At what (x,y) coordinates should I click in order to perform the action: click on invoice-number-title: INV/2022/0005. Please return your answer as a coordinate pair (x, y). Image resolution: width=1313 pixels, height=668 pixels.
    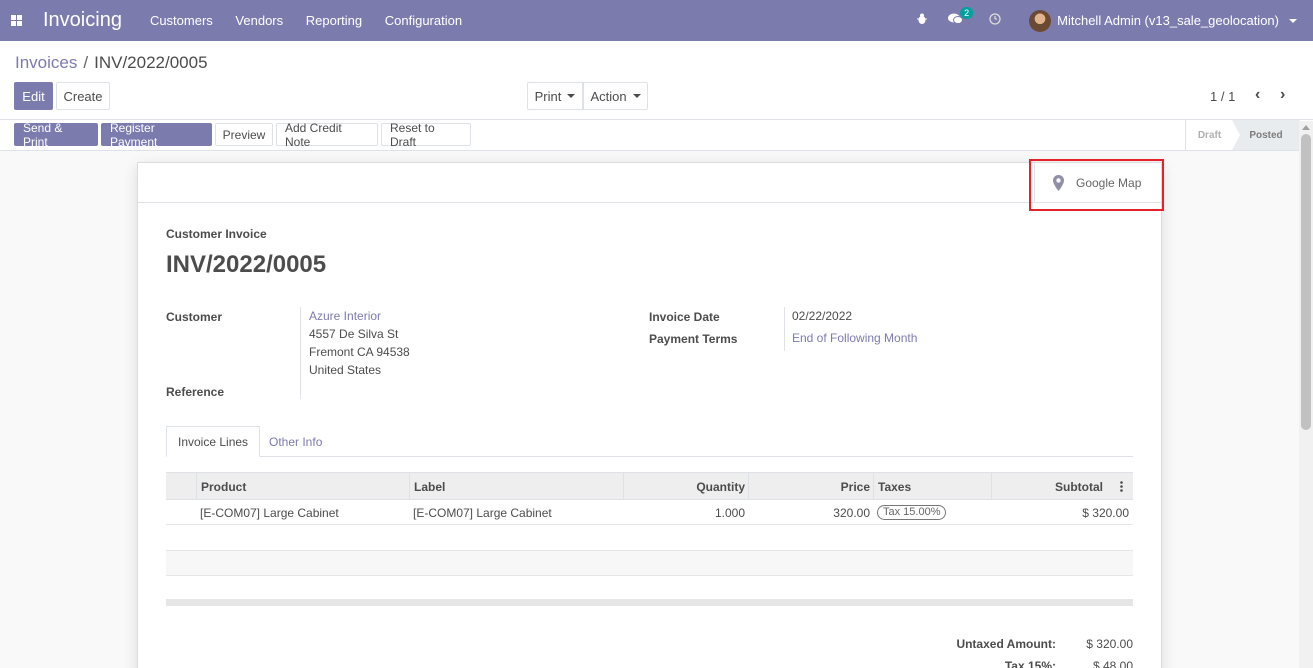
    Looking at the image, I should click on (246, 264).